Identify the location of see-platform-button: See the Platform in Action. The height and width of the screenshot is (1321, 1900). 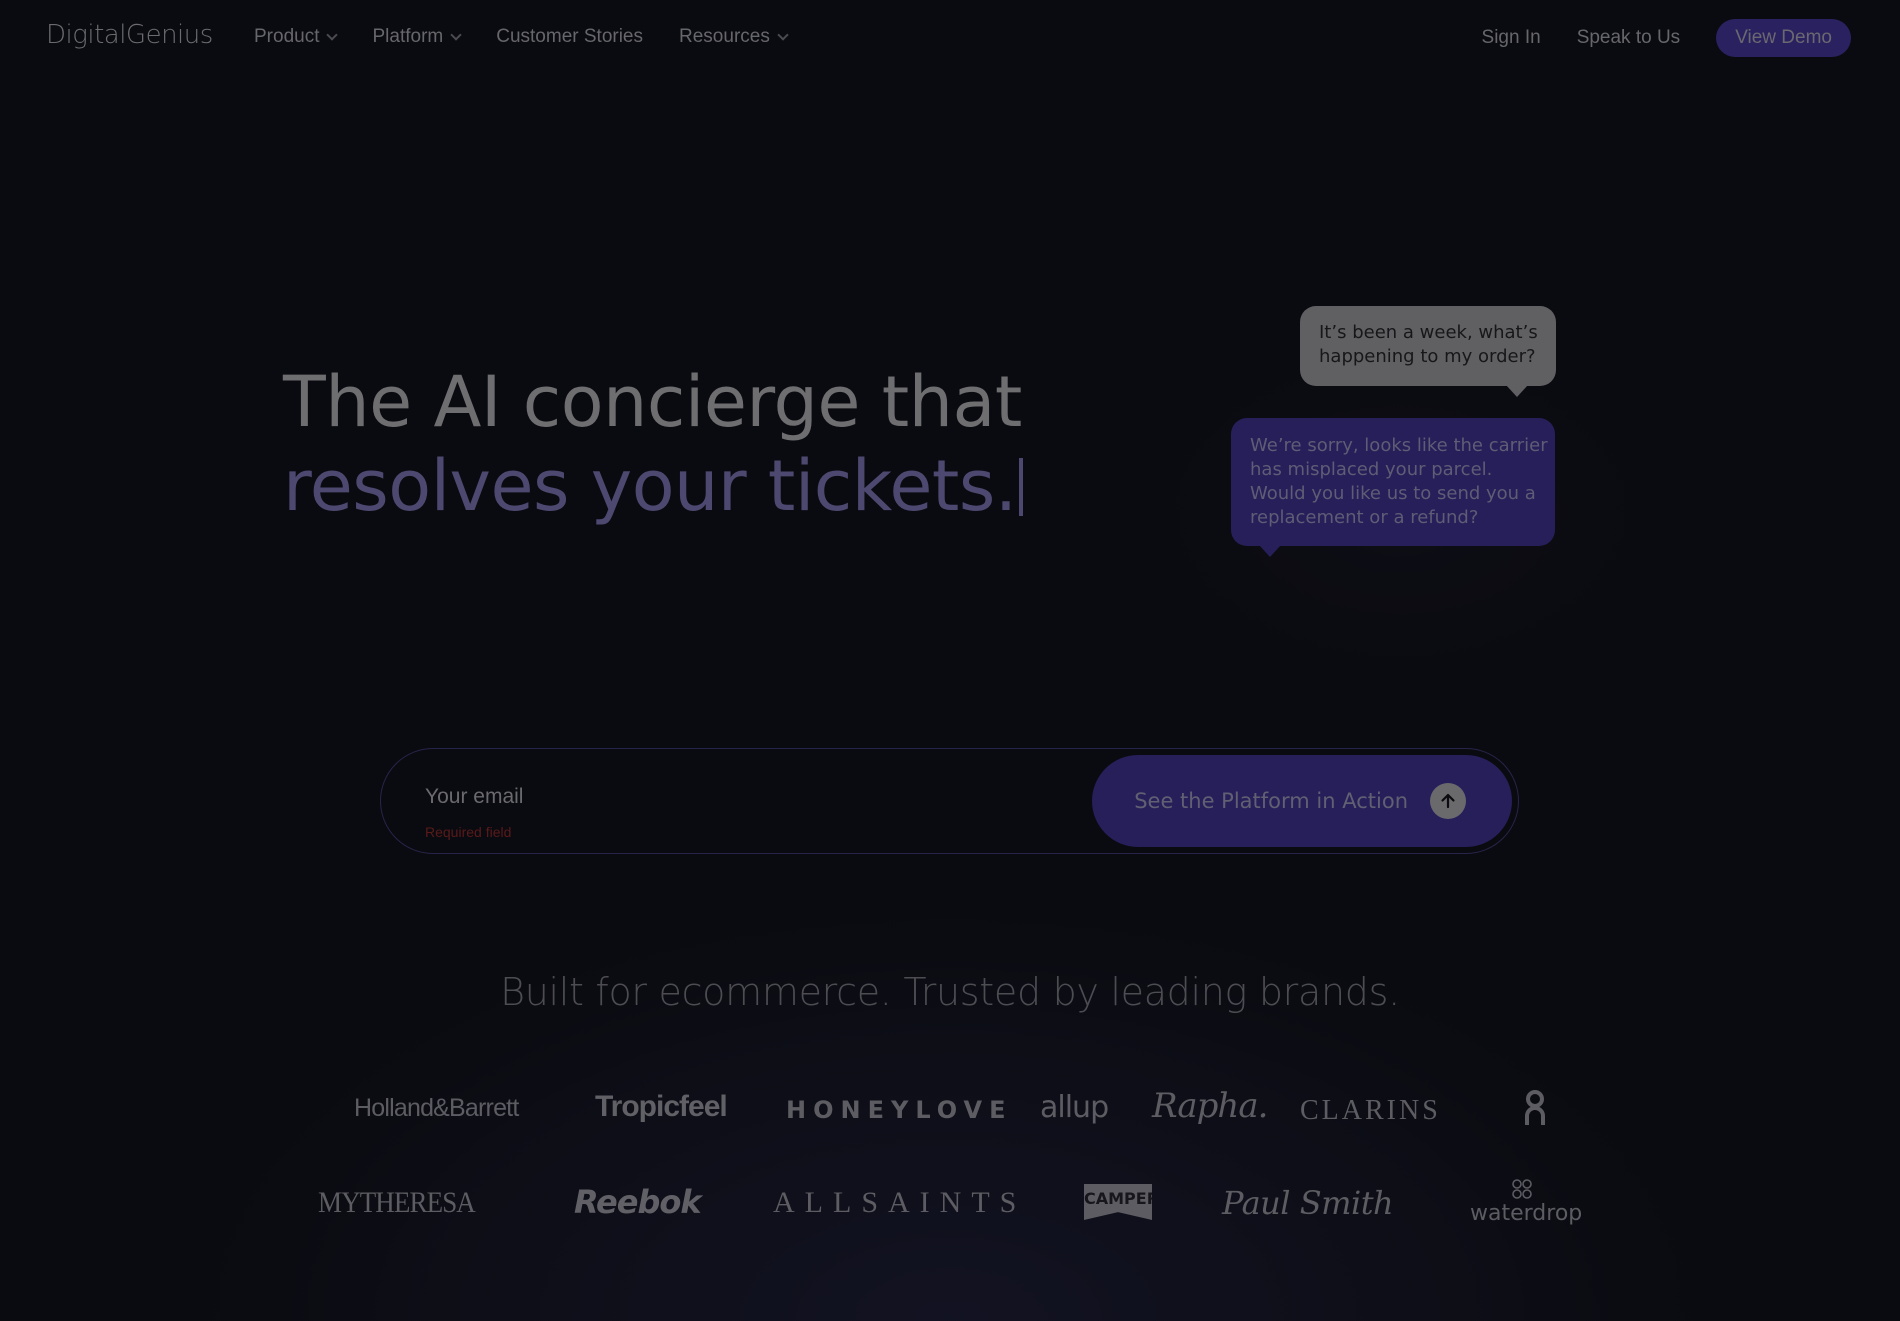
(1302, 801).